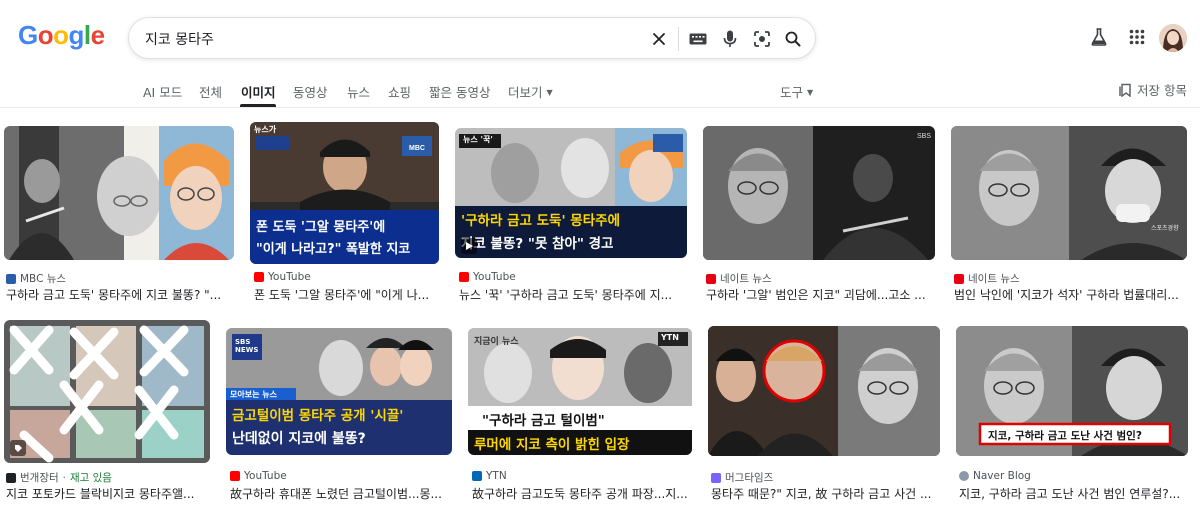 Image resolution: width=1200 pixels, height=506 pixels. What do you see at coordinates (1099, 37) in the screenshot?
I see `flask-icon` at bounding box center [1099, 37].